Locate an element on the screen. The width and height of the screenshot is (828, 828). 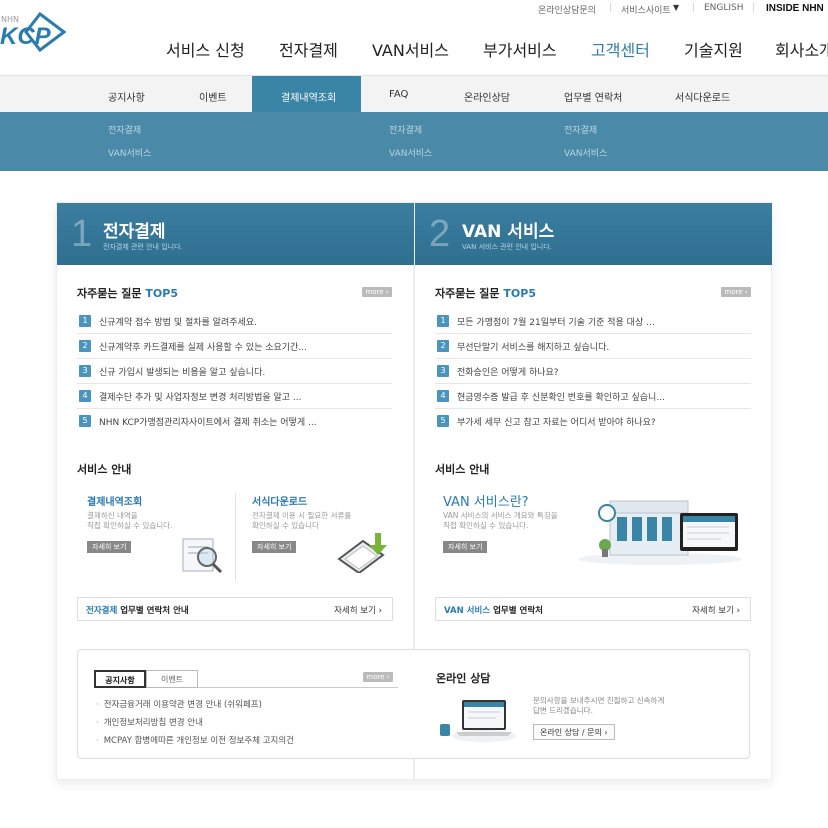
sub-nav: 공지사항 이벤트 결제내역조회 FAQ 온라인상담 업무별 연락처 서식다운로드 is located at coordinates (414, 94).